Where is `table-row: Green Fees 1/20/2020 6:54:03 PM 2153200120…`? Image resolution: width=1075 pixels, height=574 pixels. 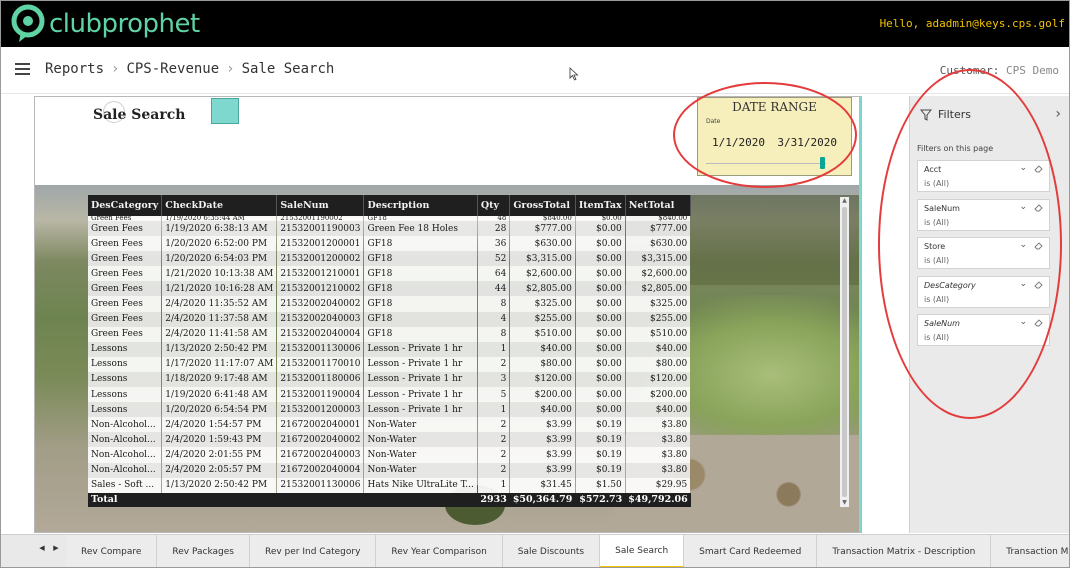 table-row: Green Fees 1/20/2020 6:54:03 PM 2153200120… is located at coordinates (389, 259).